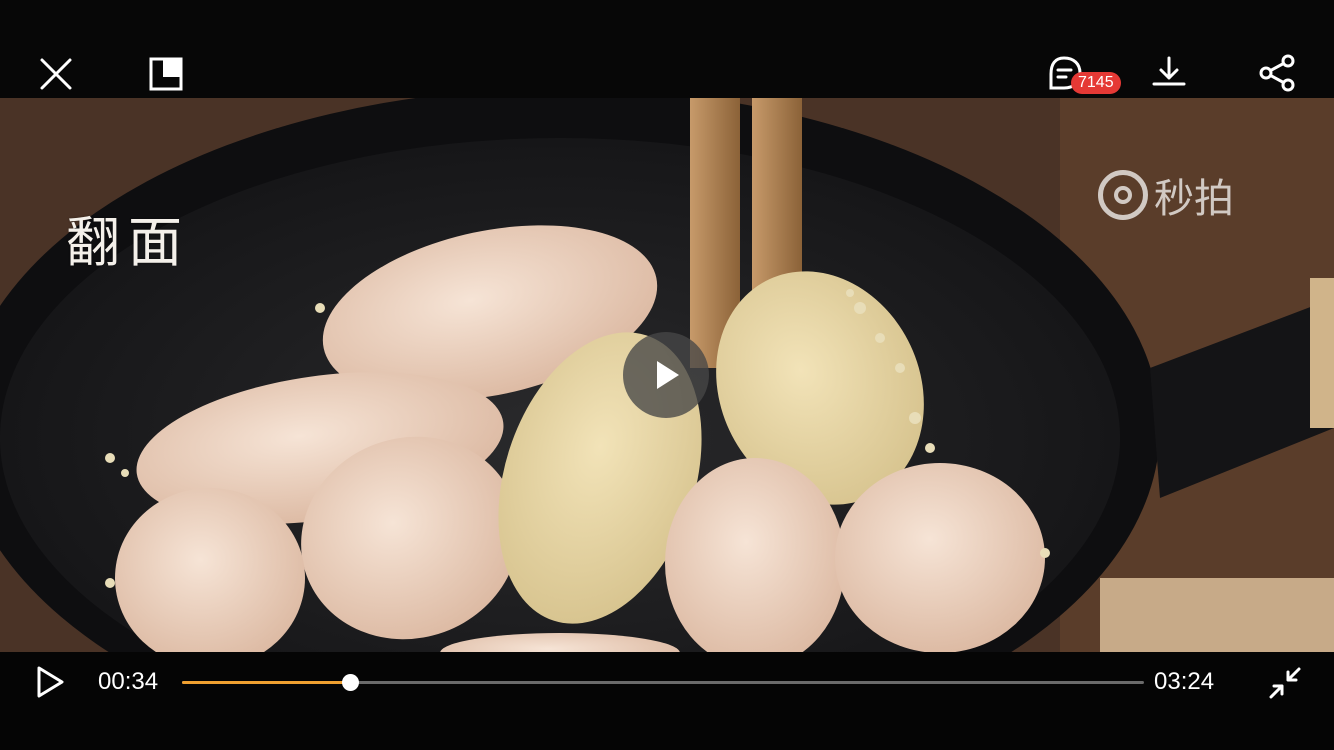 The width and height of the screenshot is (1334, 750). I want to click on close-icon, so click(56, 74).